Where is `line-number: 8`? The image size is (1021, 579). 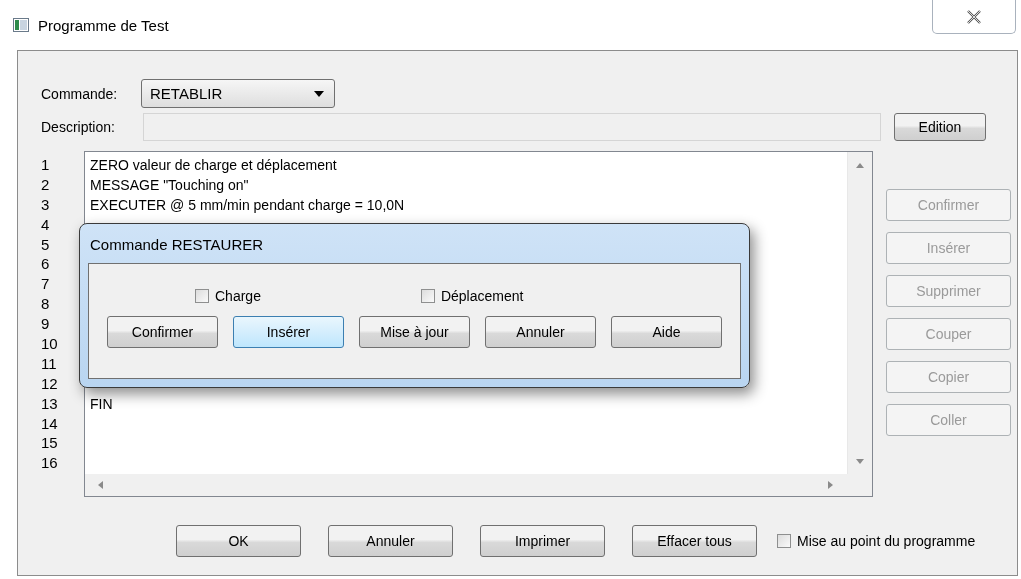
line-number: 8 is located at coordinates (46, 304).